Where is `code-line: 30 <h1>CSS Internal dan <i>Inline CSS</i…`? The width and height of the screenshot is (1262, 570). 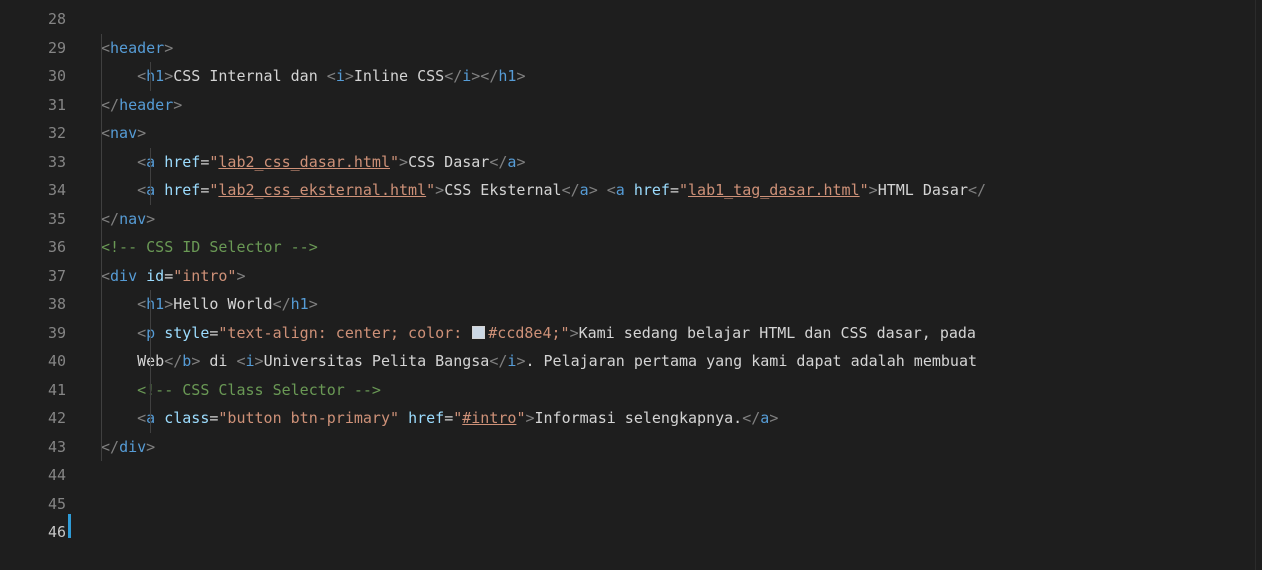 code-line: 30 <h1>CSS Internal dan <i>Inline CSS</i… is located at coordinates (628, 76).